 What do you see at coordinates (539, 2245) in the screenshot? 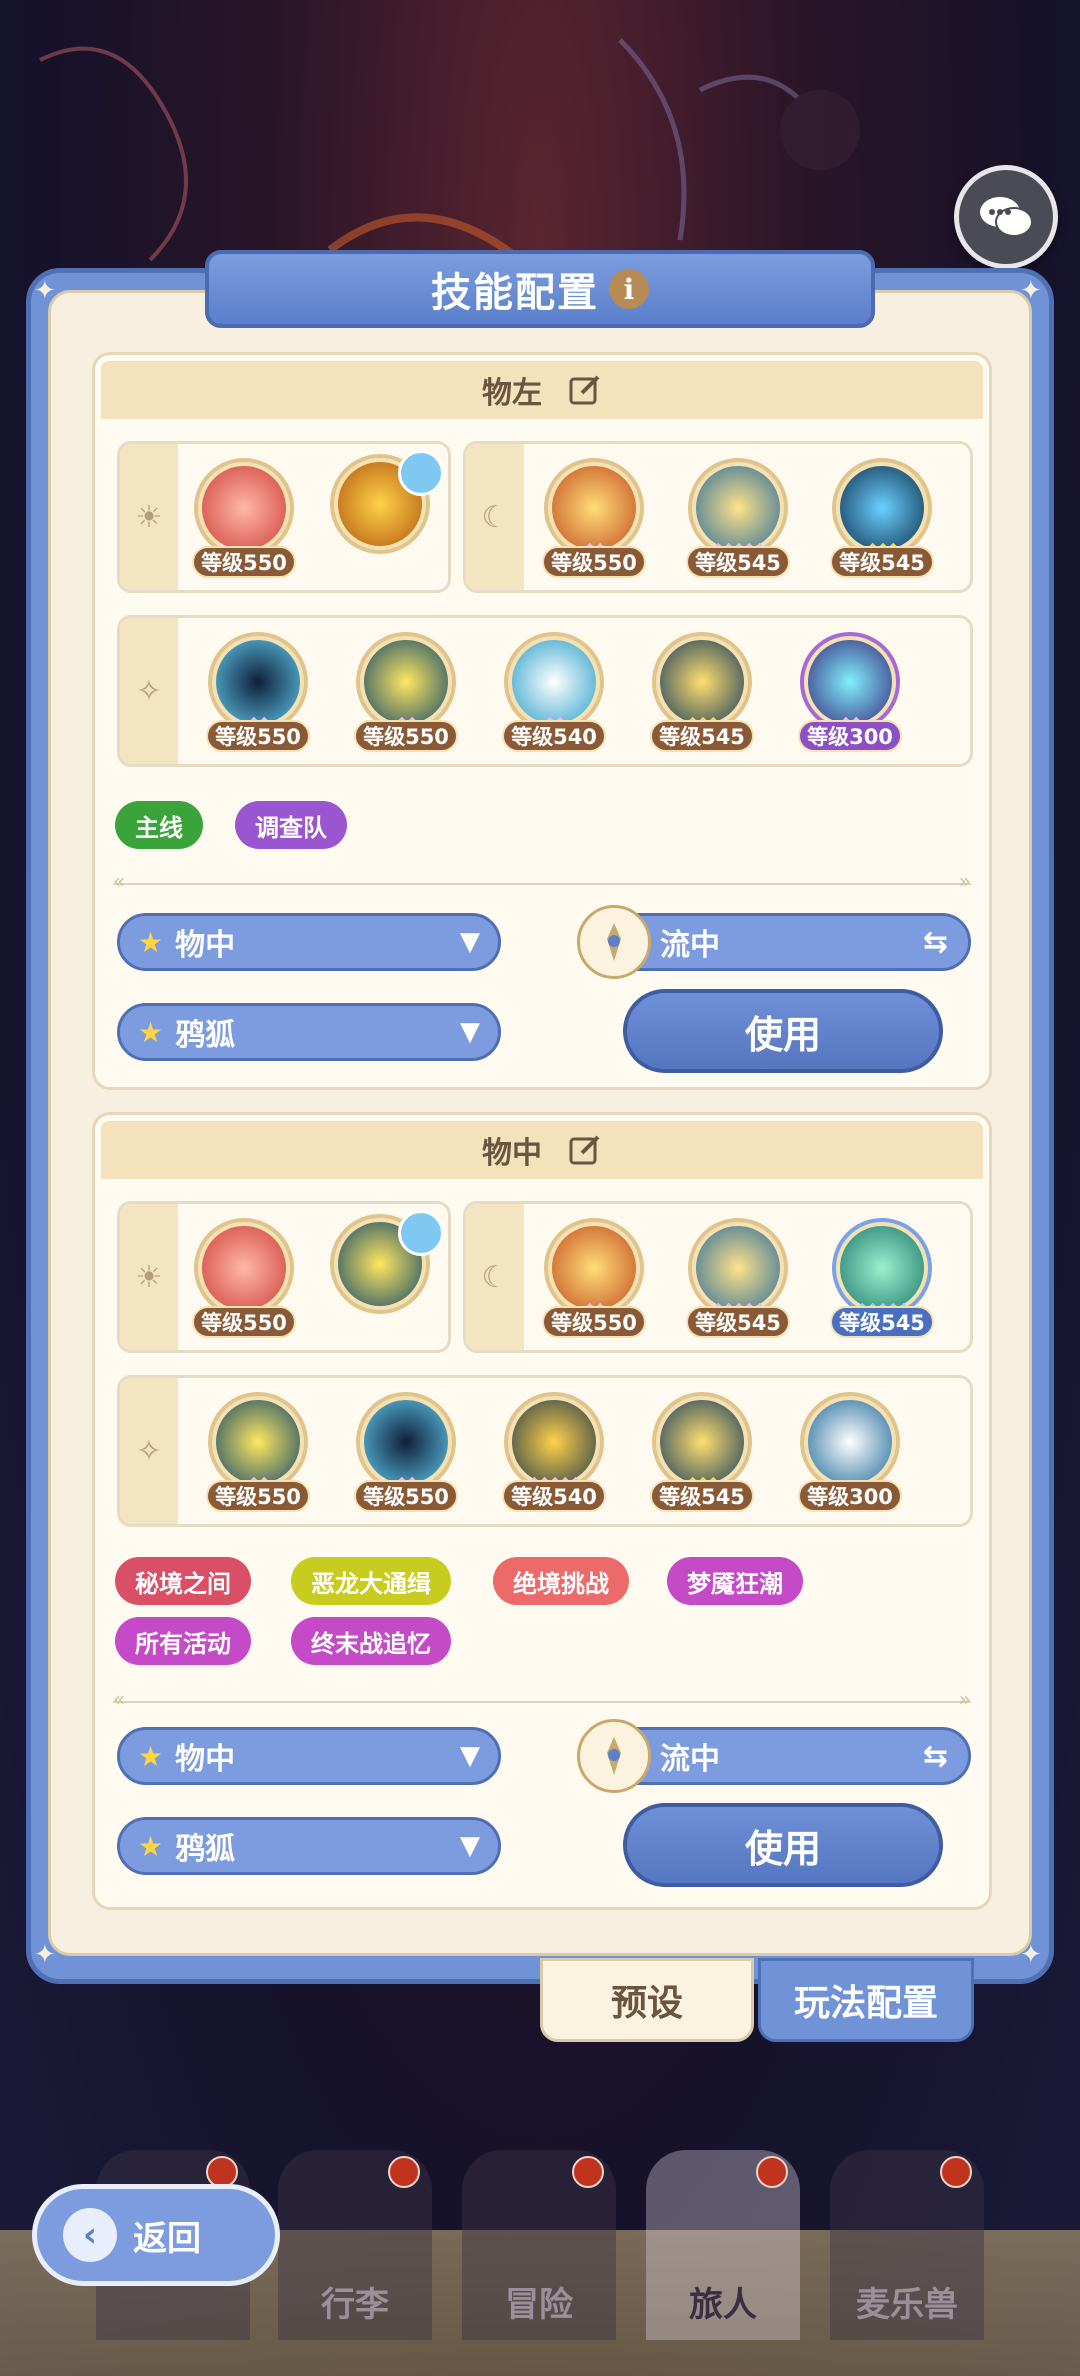
I see `nav-item-adventure: 冒险` at bounding box center [539, 2245].